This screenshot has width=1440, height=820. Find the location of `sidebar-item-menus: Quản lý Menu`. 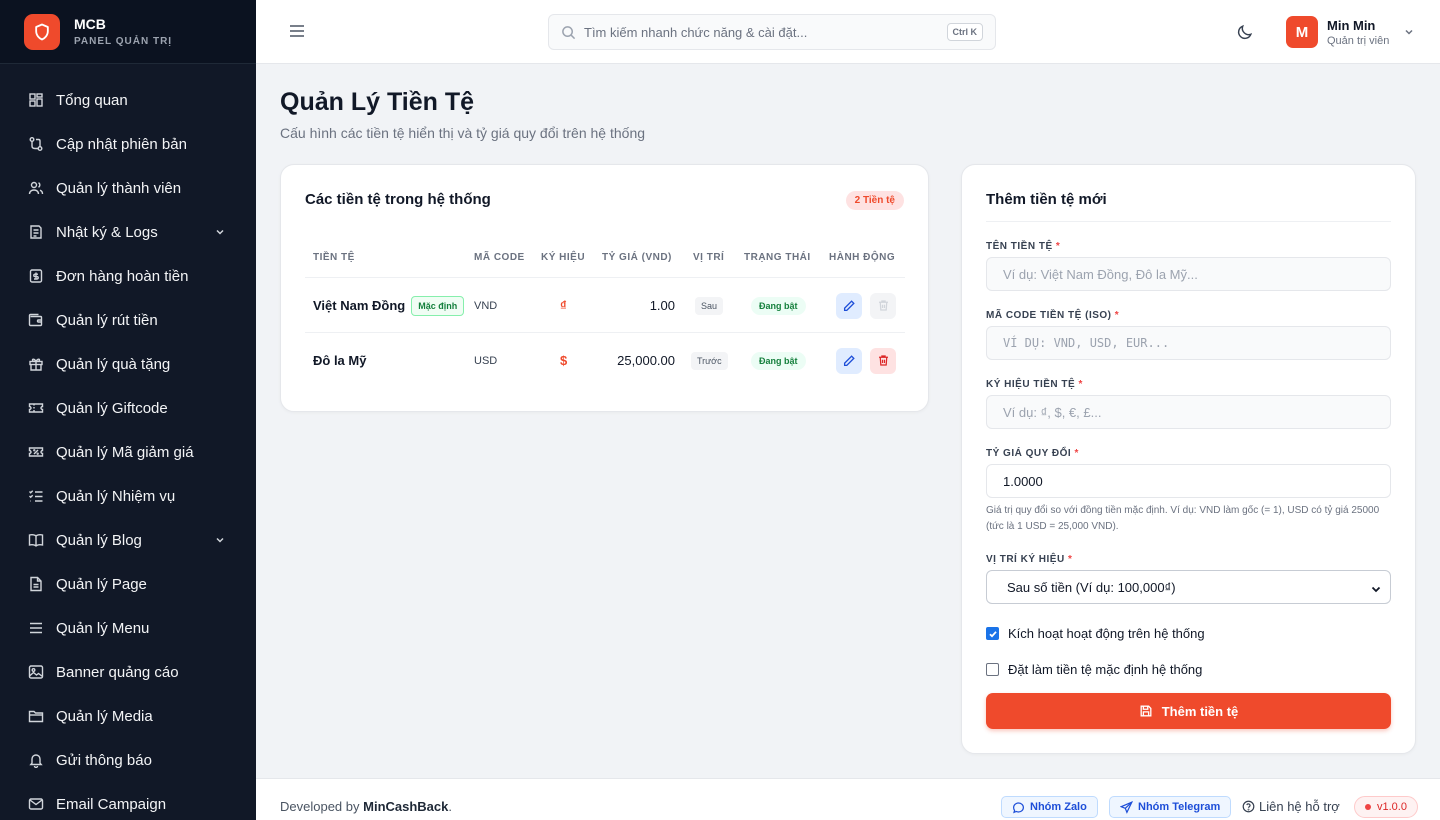

sidebar-item-menus: Quản lý Menu is located at coordinates (128, 628).